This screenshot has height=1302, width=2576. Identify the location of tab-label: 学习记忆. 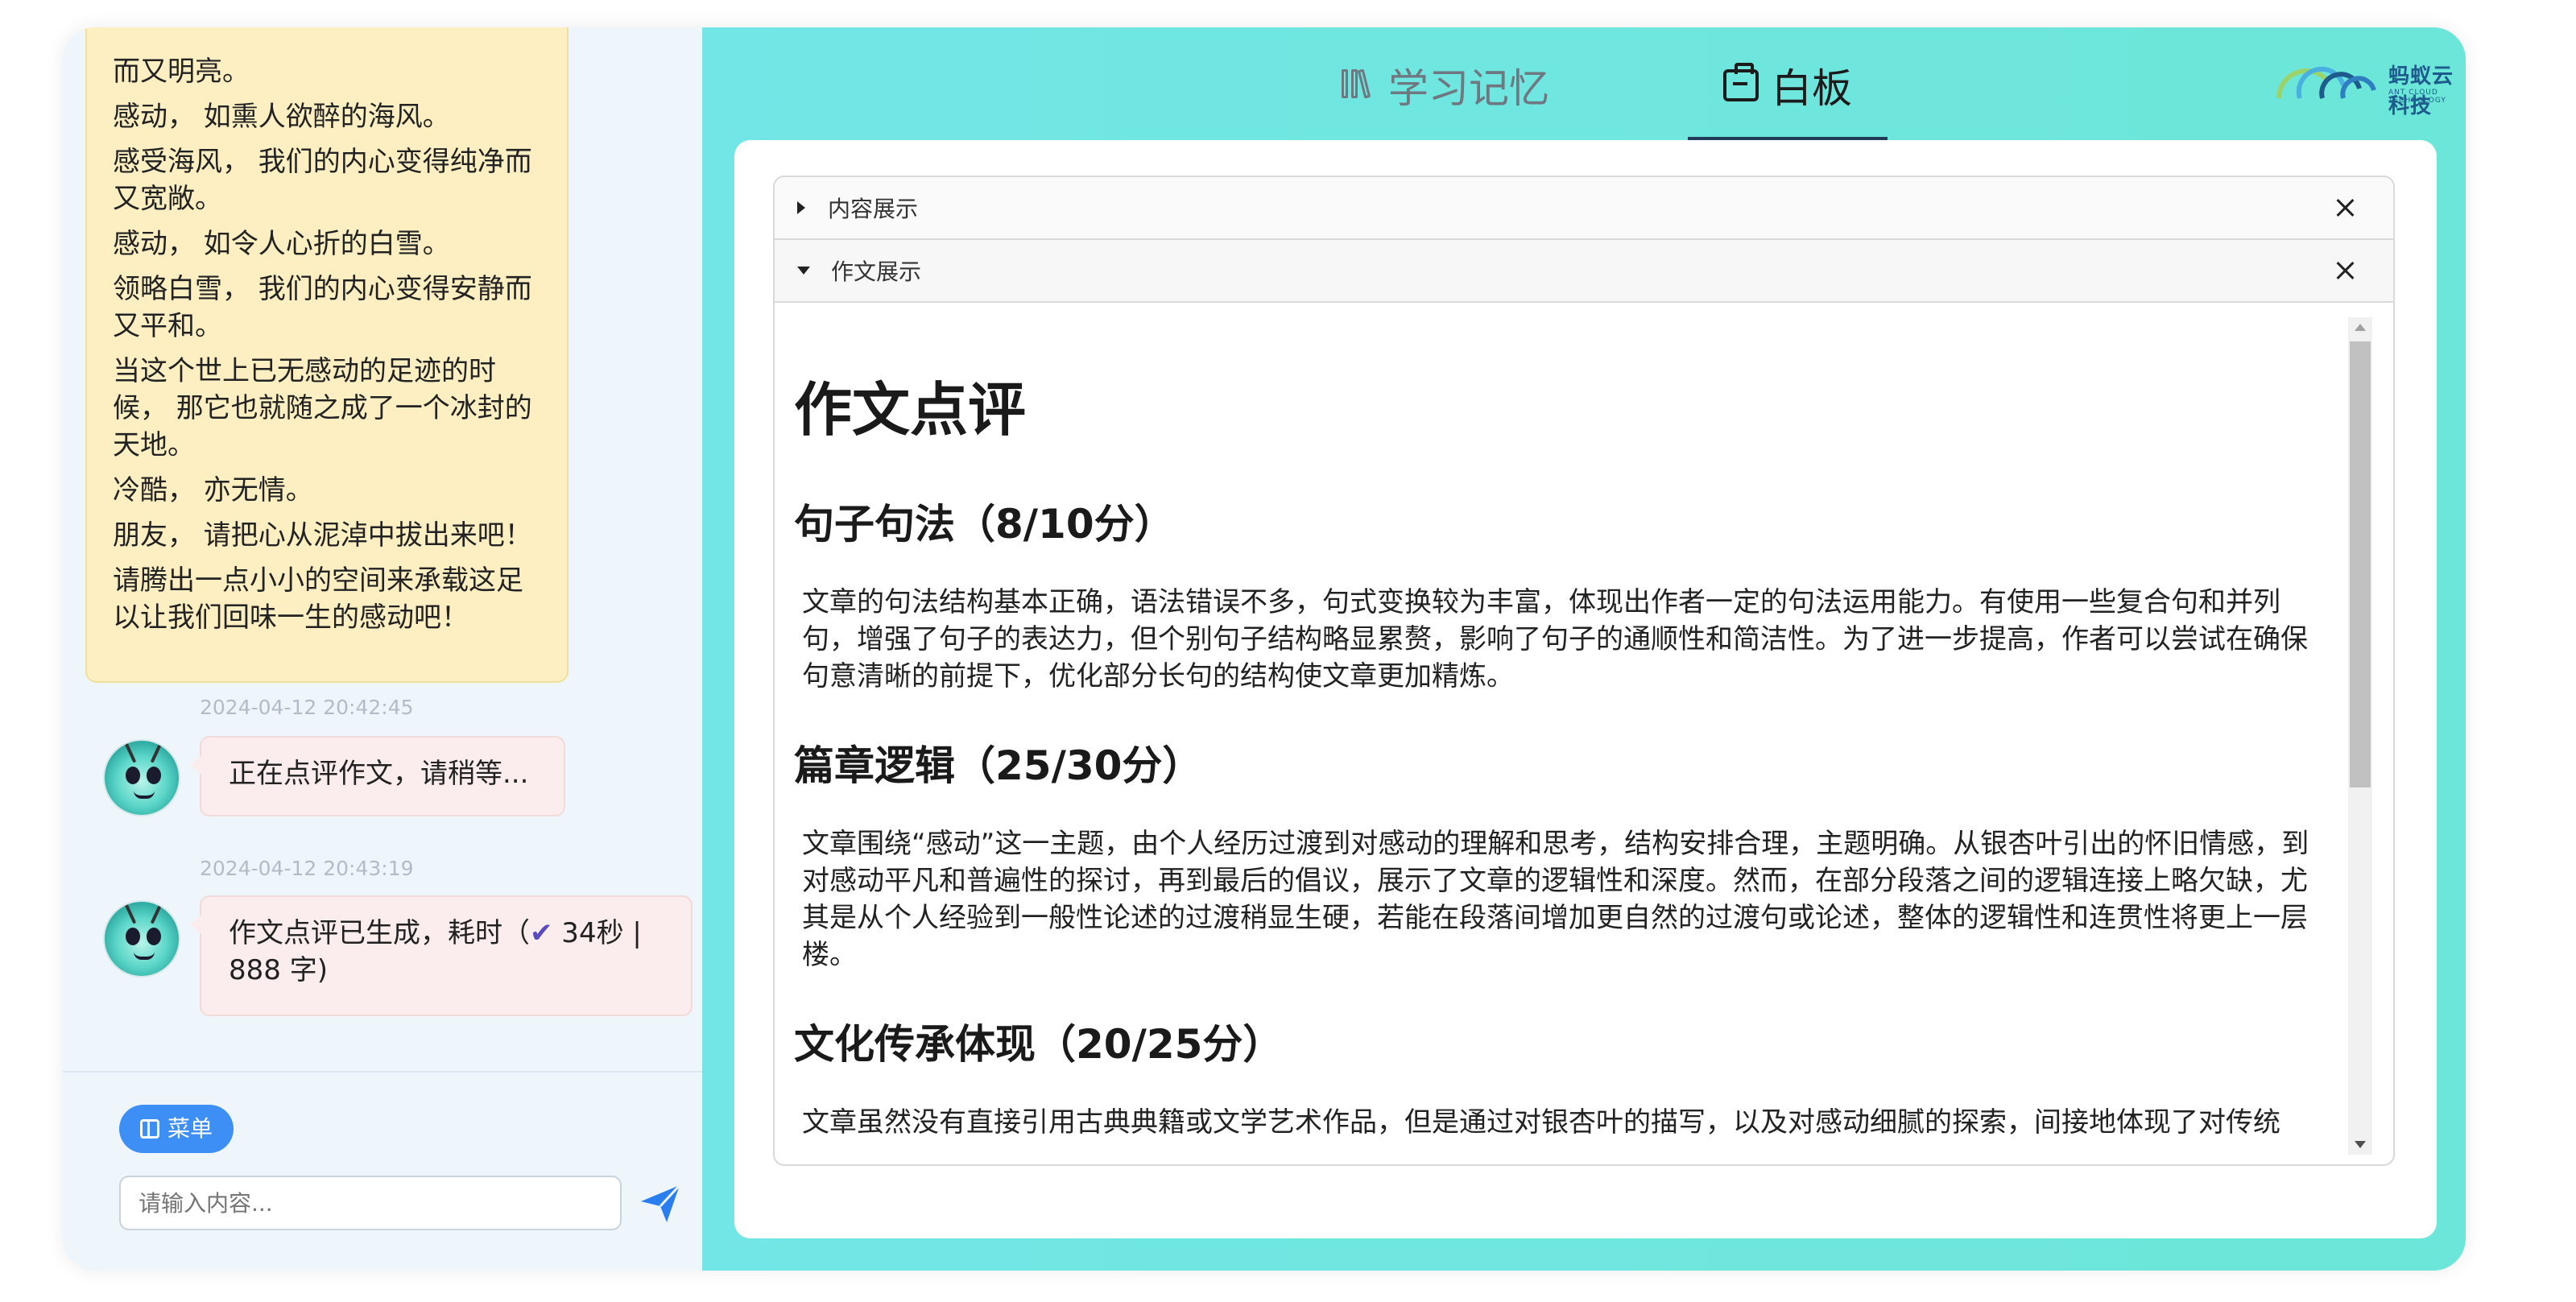
(1469, 88).